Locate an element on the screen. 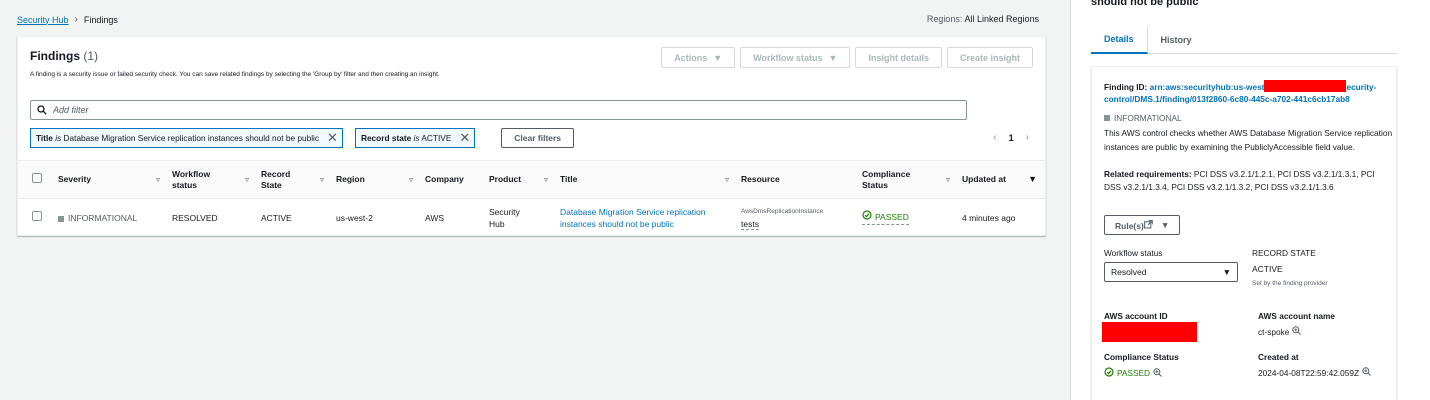  rules-button: Rule(s) ▼ is located at coordinates (1142, 225).